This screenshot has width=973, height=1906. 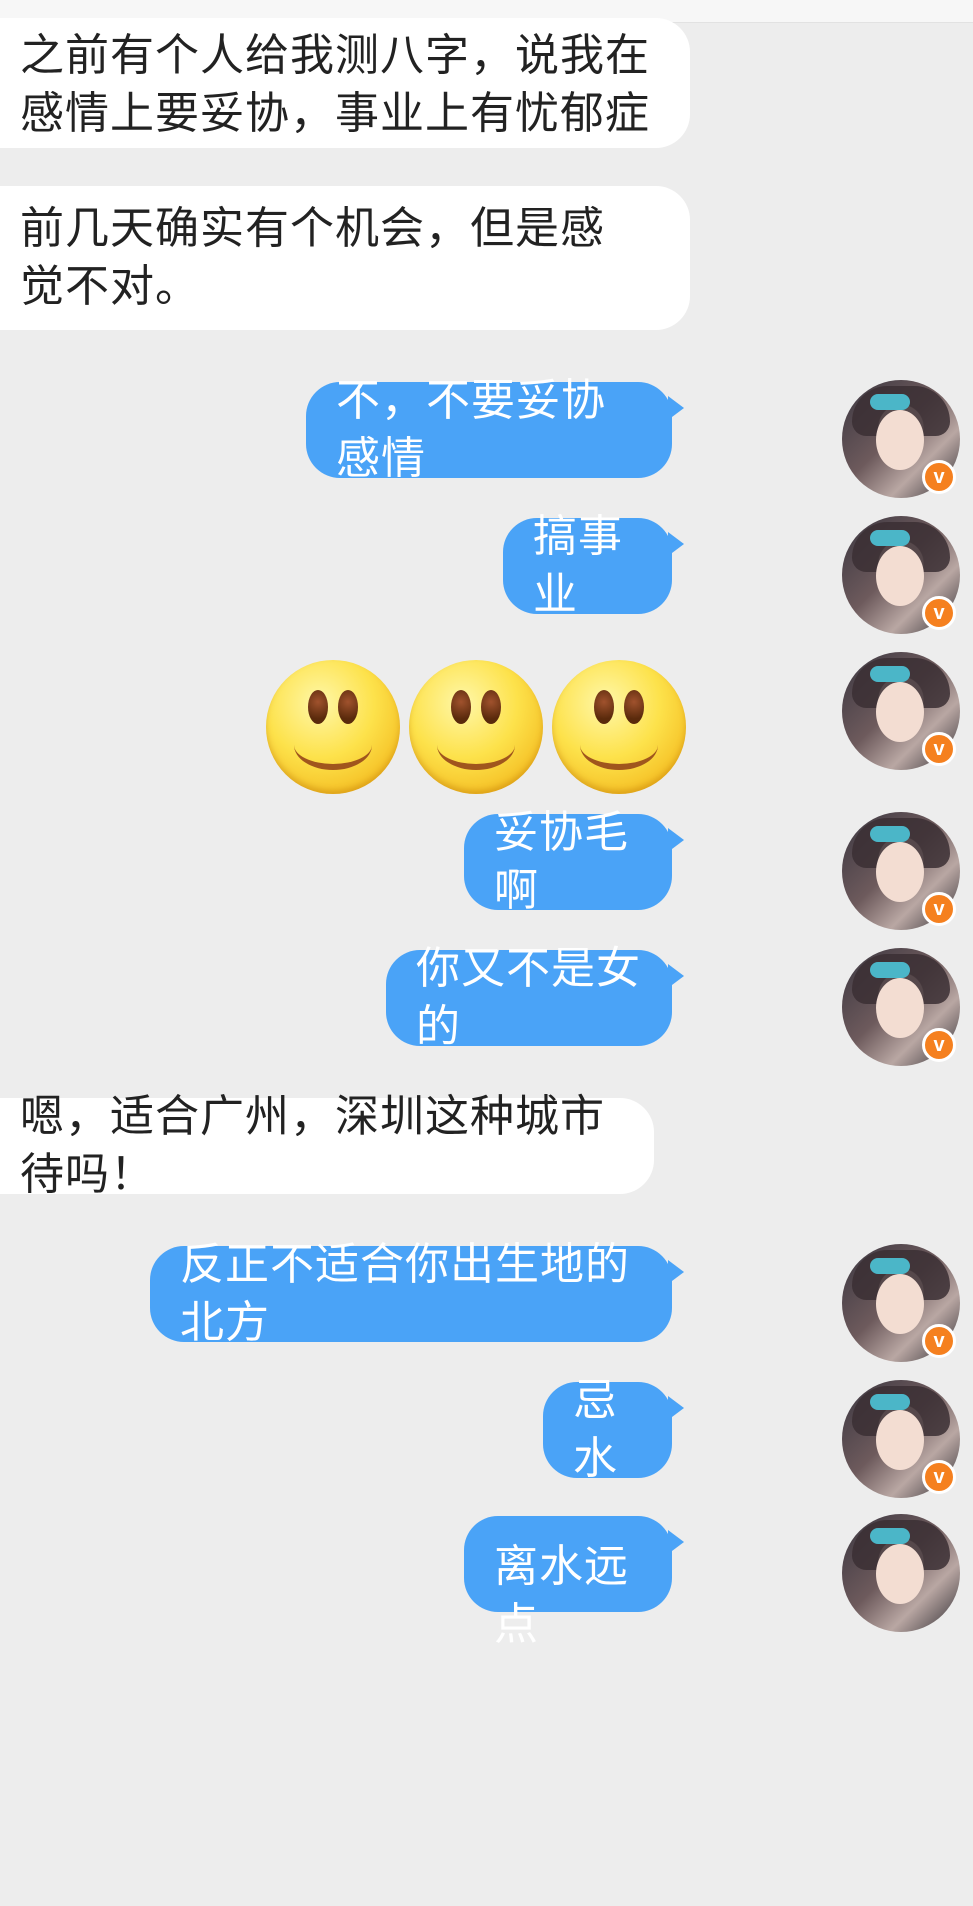 I want to click on message-bubble-outgoing: 不，不要妥协感情, so click(x=495, y=429).